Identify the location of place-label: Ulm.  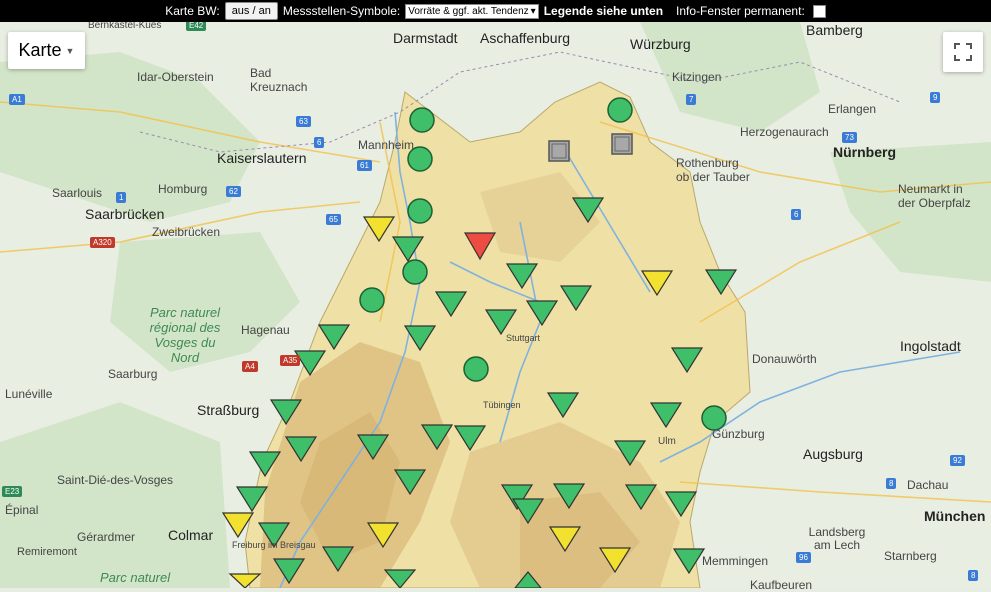
(667, 441).